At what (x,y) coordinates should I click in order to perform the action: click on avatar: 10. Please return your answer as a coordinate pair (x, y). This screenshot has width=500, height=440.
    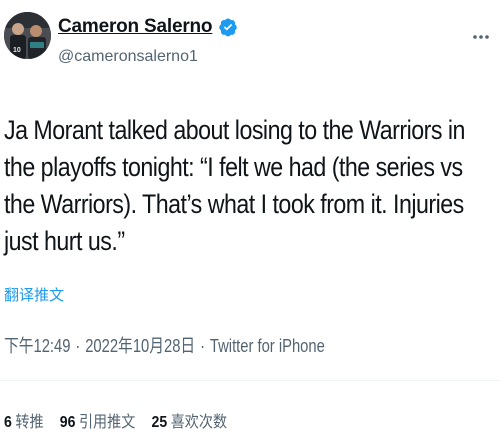
    Looking at the image, I should click on (27, 35).